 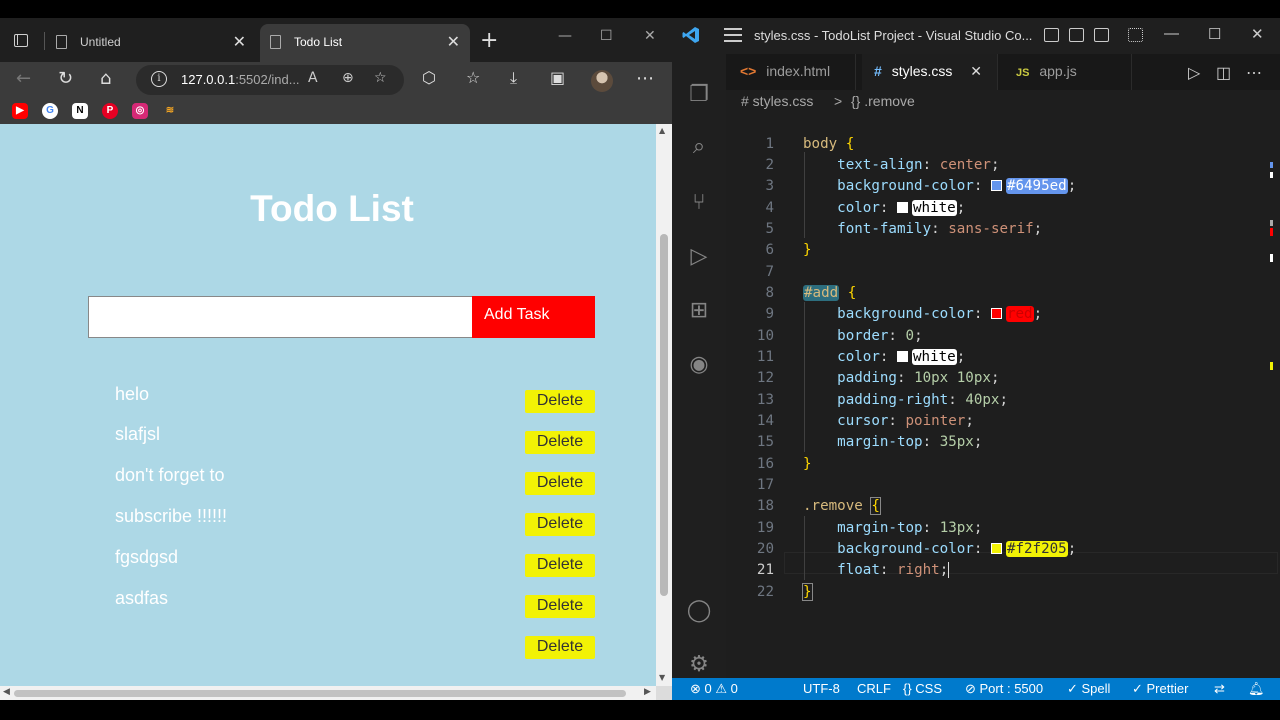 I want to click on problems-status: ⊗ 0 ⚠ 0, so click(x=714, y=689).